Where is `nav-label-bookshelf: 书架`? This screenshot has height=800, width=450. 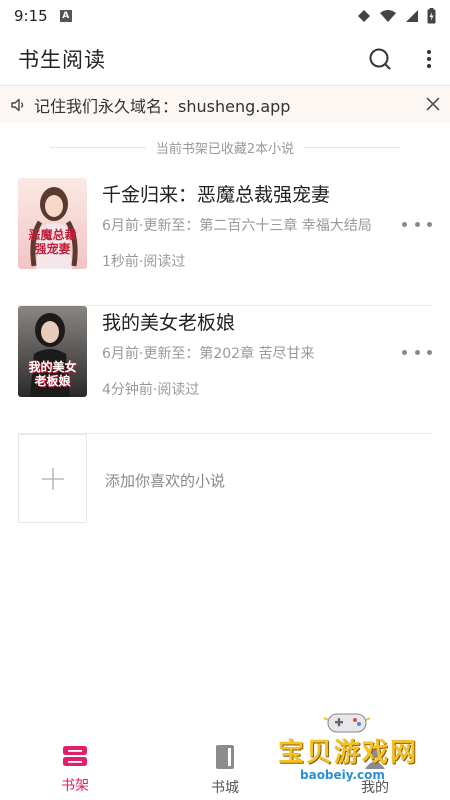 nav-label-bookshelf: 书架 is located at coordinates (75, 786).